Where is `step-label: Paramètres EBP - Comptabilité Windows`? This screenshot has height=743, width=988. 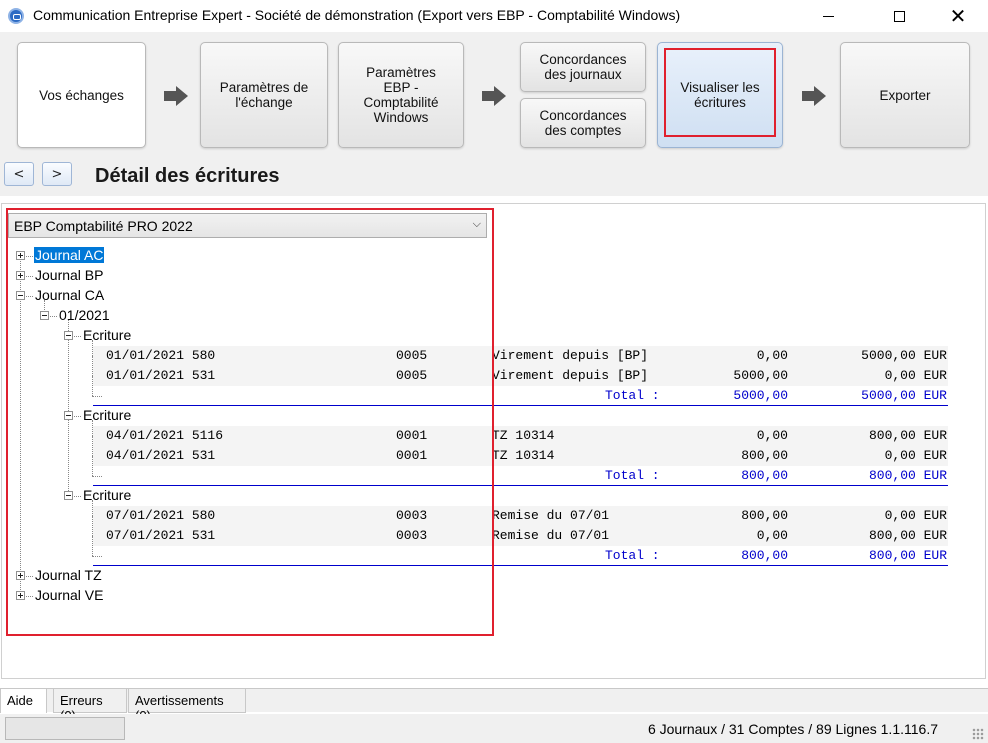 step-label: Paramètres EBP - Comptabilité Windows is located at coordinates (401, 95).